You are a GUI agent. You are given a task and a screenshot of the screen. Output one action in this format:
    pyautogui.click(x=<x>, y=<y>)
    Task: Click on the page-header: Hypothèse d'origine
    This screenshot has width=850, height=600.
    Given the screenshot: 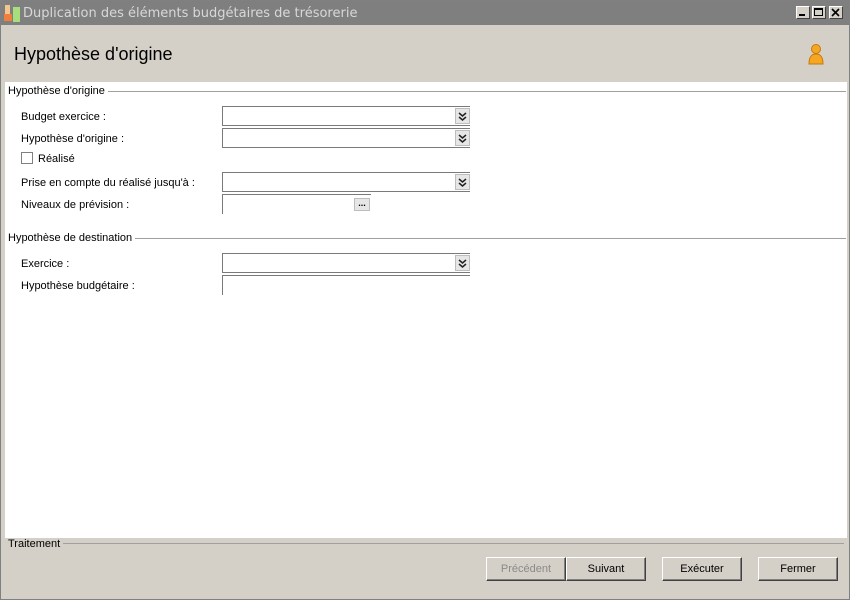 What is the action you would take?
    pyautogui.click(x=426, y=54)
    